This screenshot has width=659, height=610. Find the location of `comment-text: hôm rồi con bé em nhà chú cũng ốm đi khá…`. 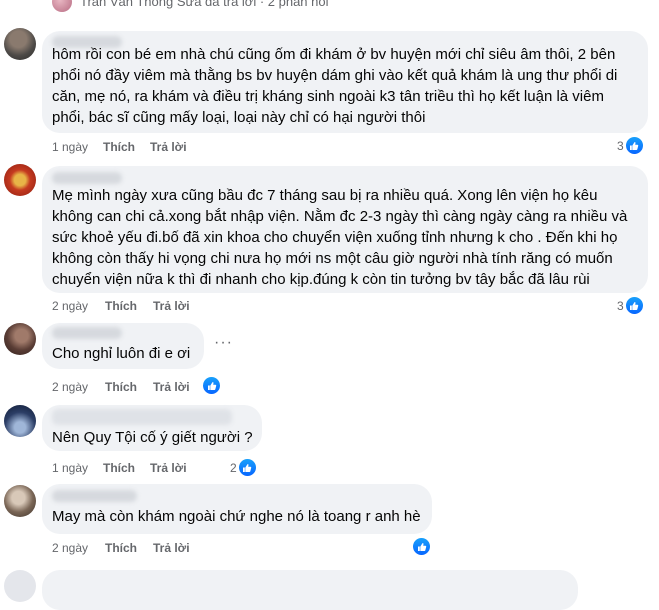

comment-text: hôm rồi con bé em nhà chú cũng ốm đi khá… is located at coordinates (335, 86).